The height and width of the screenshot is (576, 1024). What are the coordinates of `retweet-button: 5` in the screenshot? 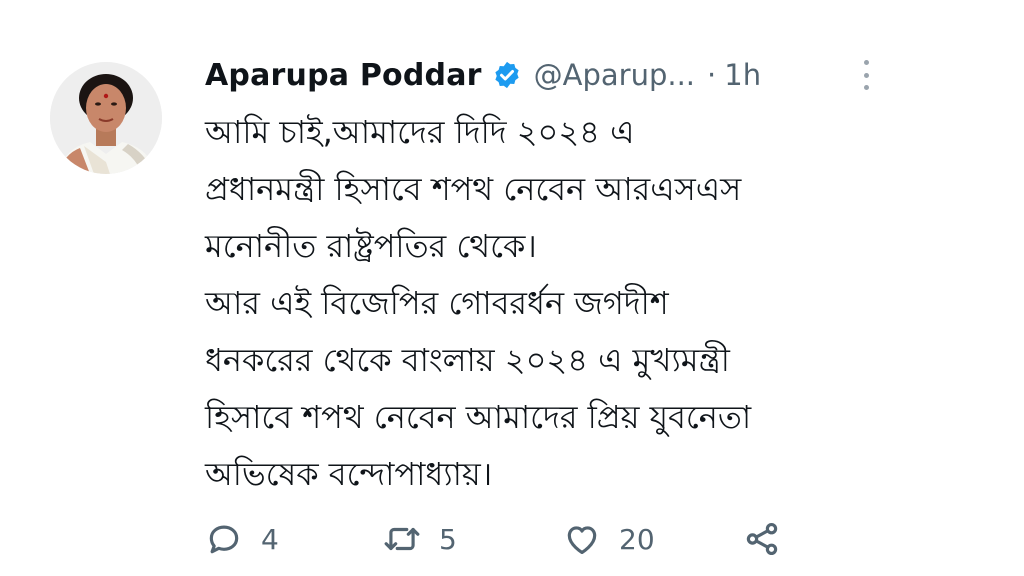 It's located at (420, 539).